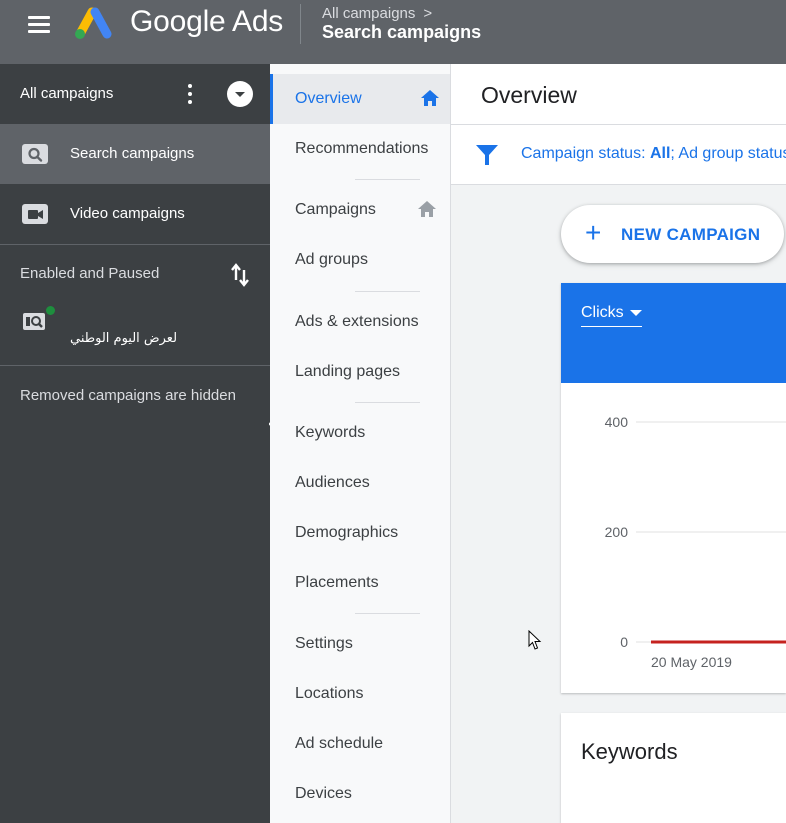 Image resolution: width=786 pixels, height=823 pixels. Describe the element at coordinates (624, 642) in the screenshot. I see `y-tick-label: 0` at that location.